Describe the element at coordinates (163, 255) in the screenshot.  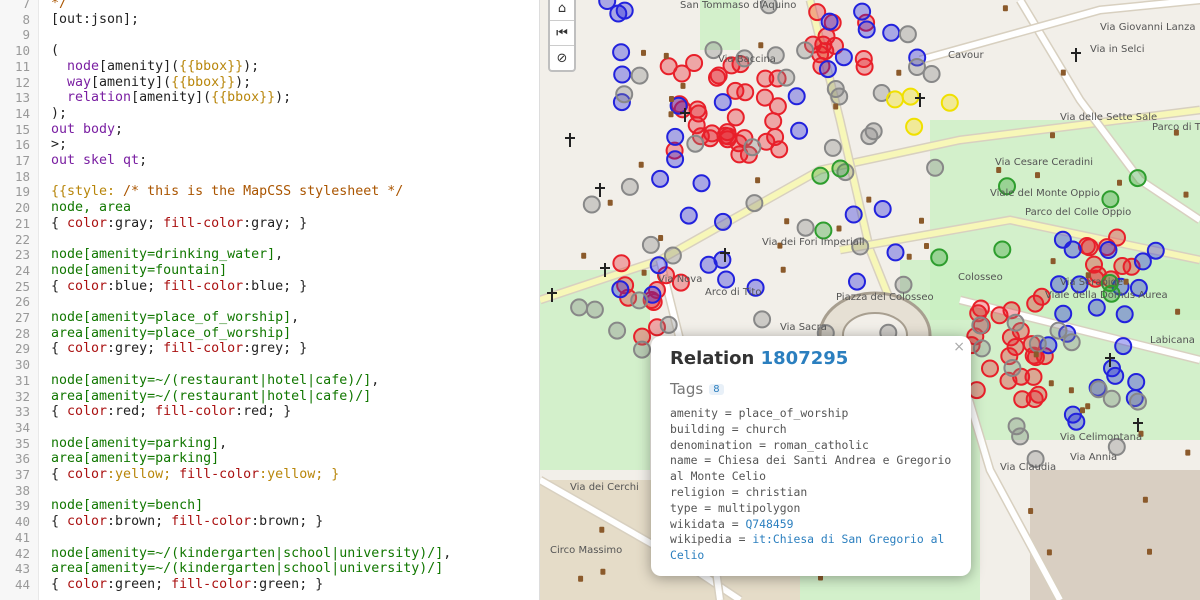
I see `code-token: node[amenity=drinking_water]` at that location.